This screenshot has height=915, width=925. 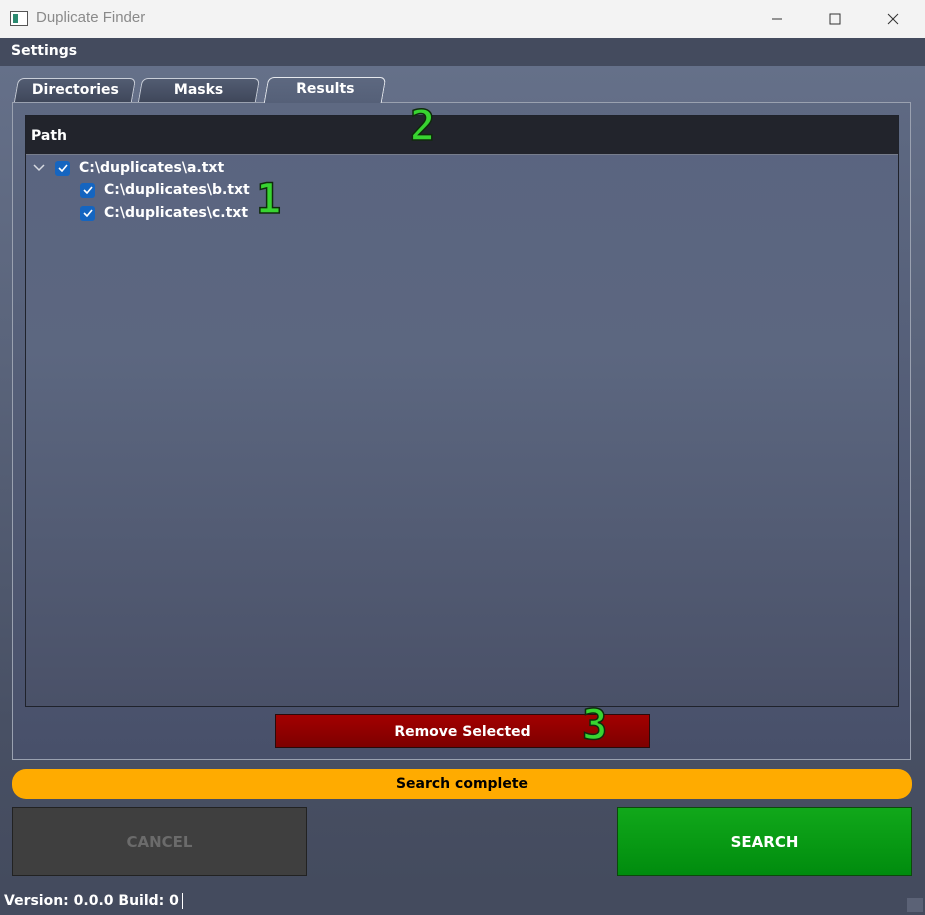 I want to click on tree-row: C:\duplicates\c.txt, so click(x=164, y=213).